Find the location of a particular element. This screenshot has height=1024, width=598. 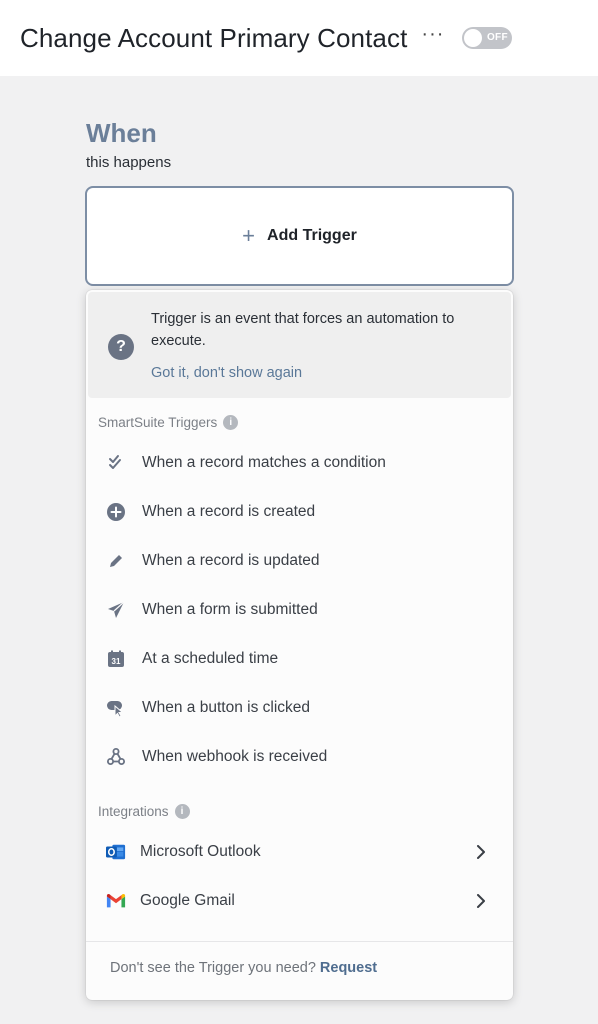

trigger-item-form-submitted: When a form is submitted is located at coordinates (299, 610).